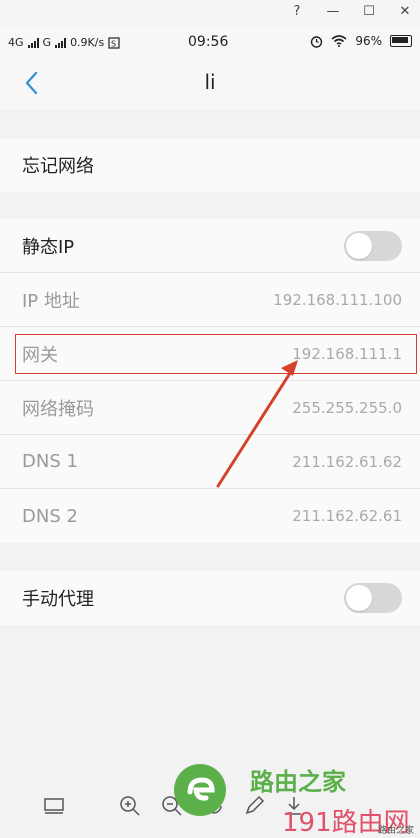 The width and height of the screenshot is (420, 838). I want to click on watermark-small: 路由之家, so click(395, 831).